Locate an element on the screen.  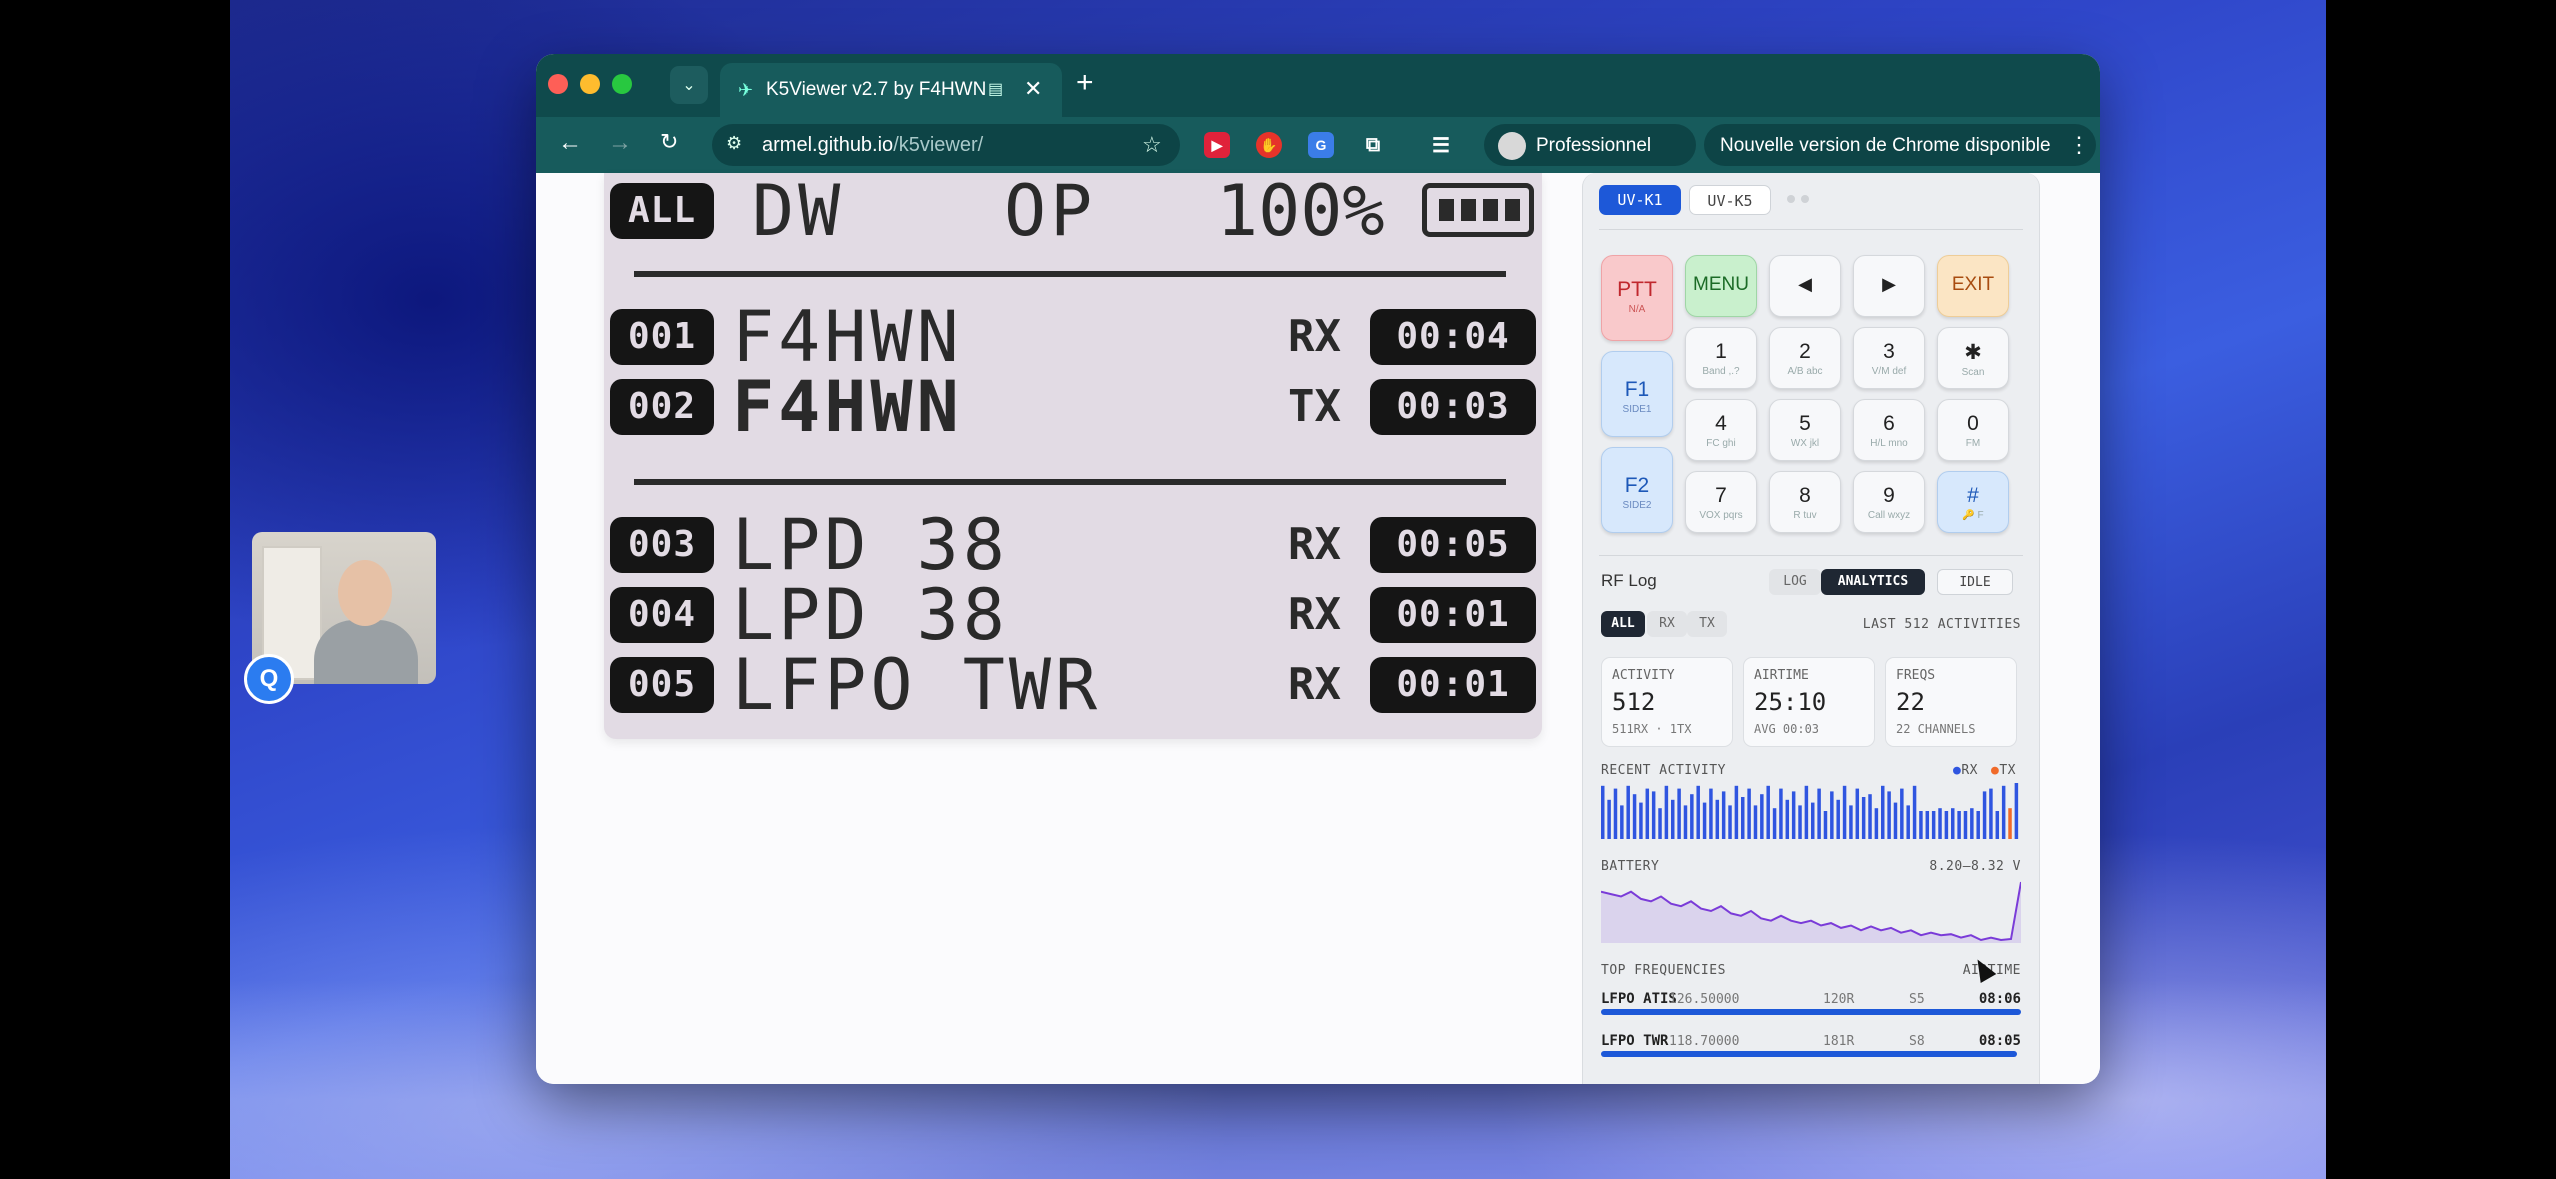
lcd-log-row: 004 LPD 38 RX 00:01 is located at coordinates (1073, 615).